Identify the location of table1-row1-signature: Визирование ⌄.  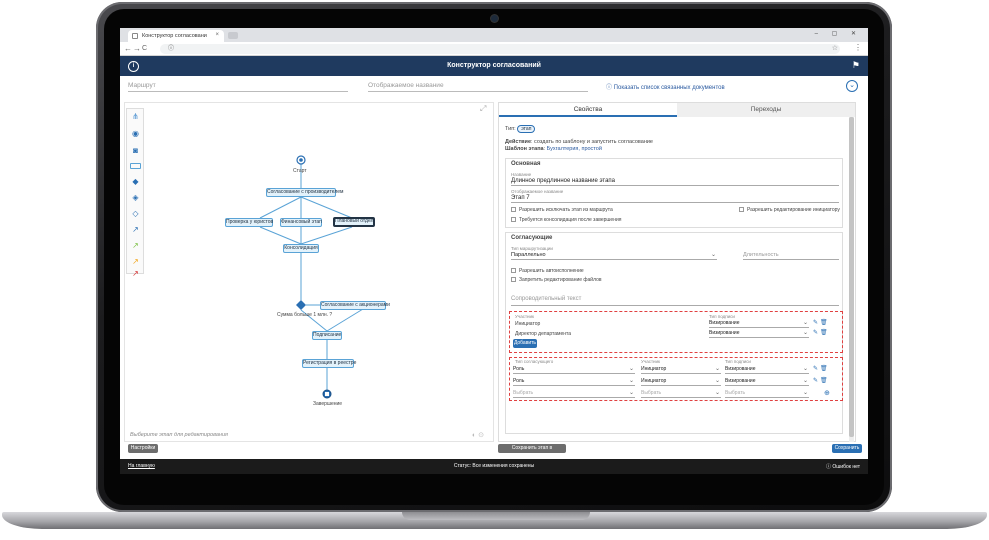
(759, 323).